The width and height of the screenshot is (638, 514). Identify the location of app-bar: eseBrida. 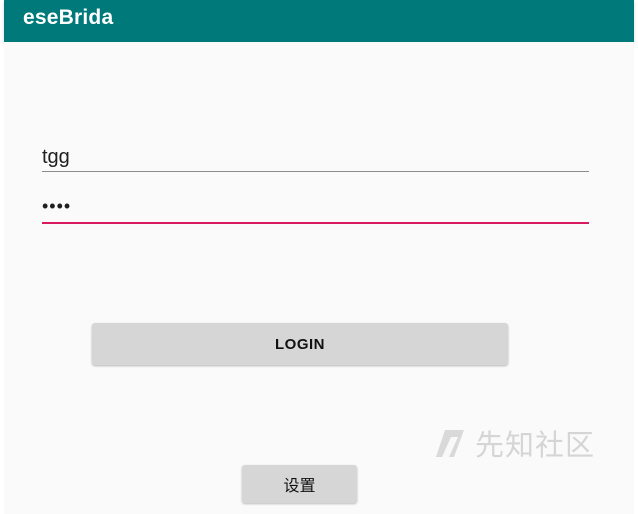
(319, 21).